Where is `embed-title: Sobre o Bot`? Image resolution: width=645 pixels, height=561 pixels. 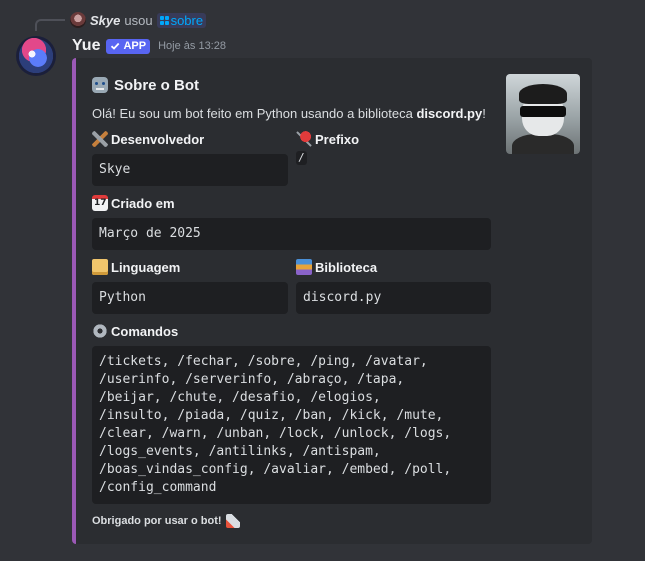 embed-title: Sobre o Bot is located at coordinates (145, 85).